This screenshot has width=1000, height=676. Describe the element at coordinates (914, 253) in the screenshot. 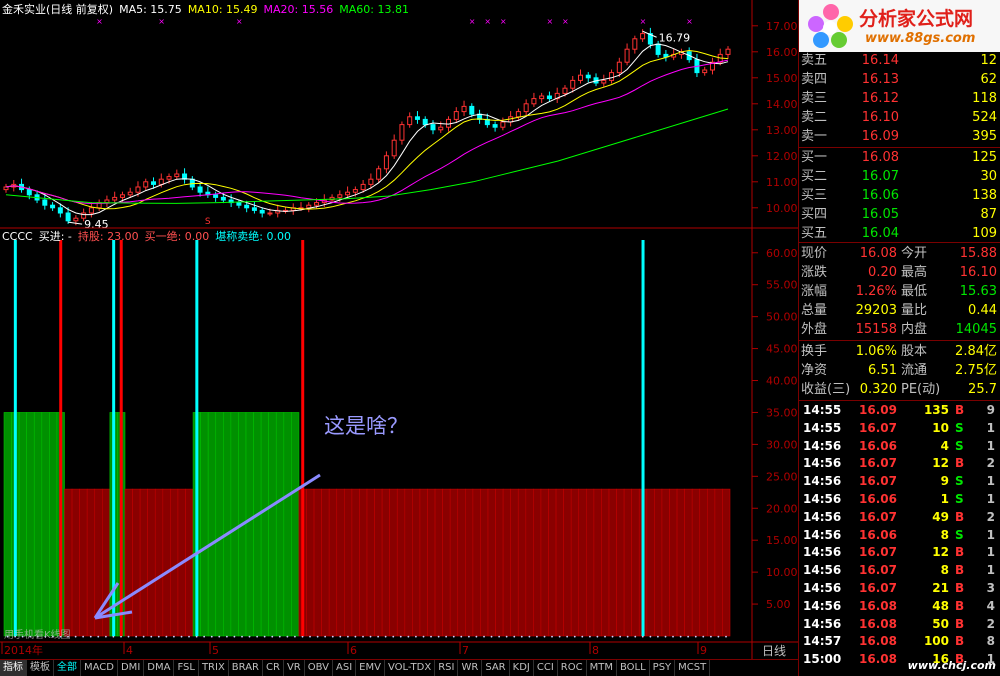

I see `stat-label: 今开` at that location.